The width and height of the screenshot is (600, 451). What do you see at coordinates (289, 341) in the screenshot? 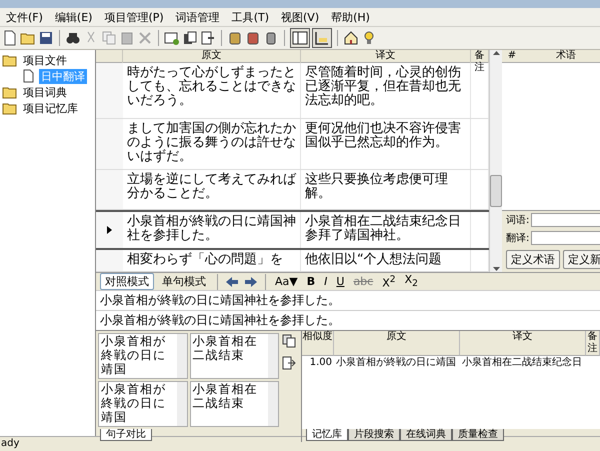
I see `copy-icon` at bounding box center [289, 341].